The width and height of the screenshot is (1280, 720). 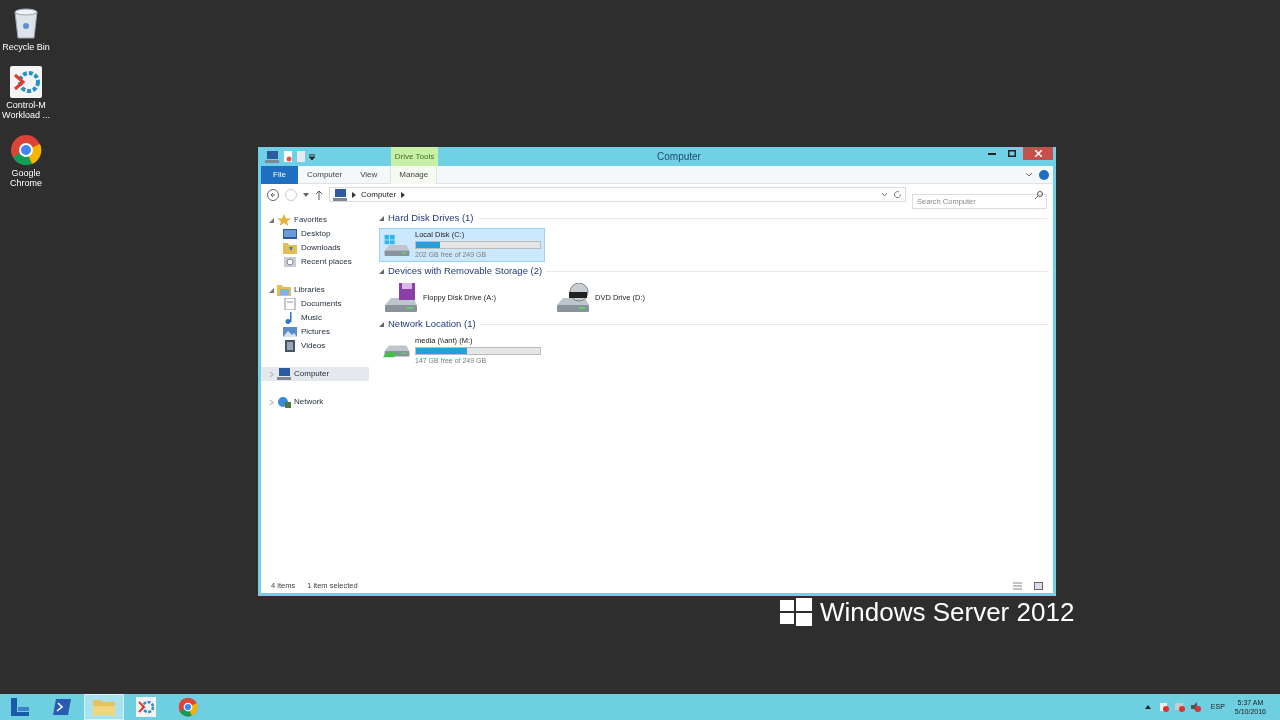 What do you see at coordinates (284, 402) in the screenshot?
I see `network-icon` at bounding box center [284, 402].